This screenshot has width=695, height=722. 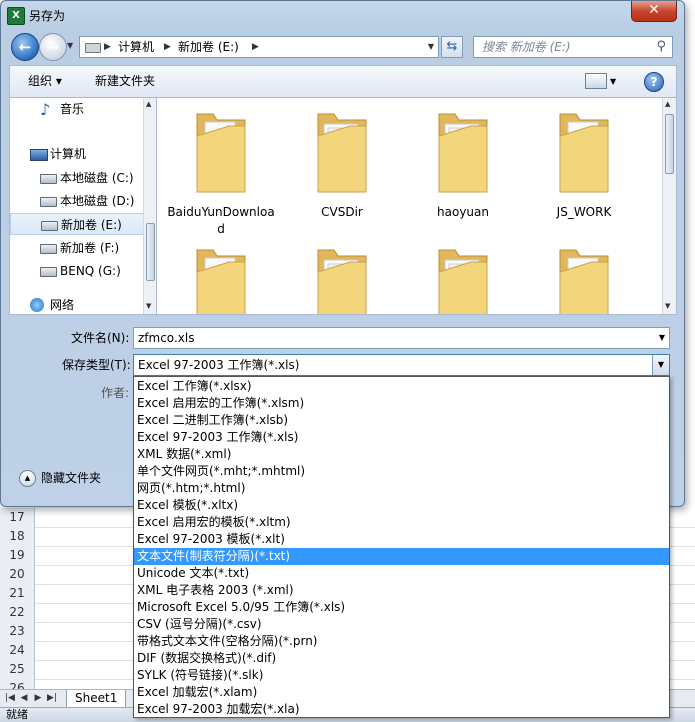 I want to click on prev-sheet-icon: ◀, so click(x=24, y=698).